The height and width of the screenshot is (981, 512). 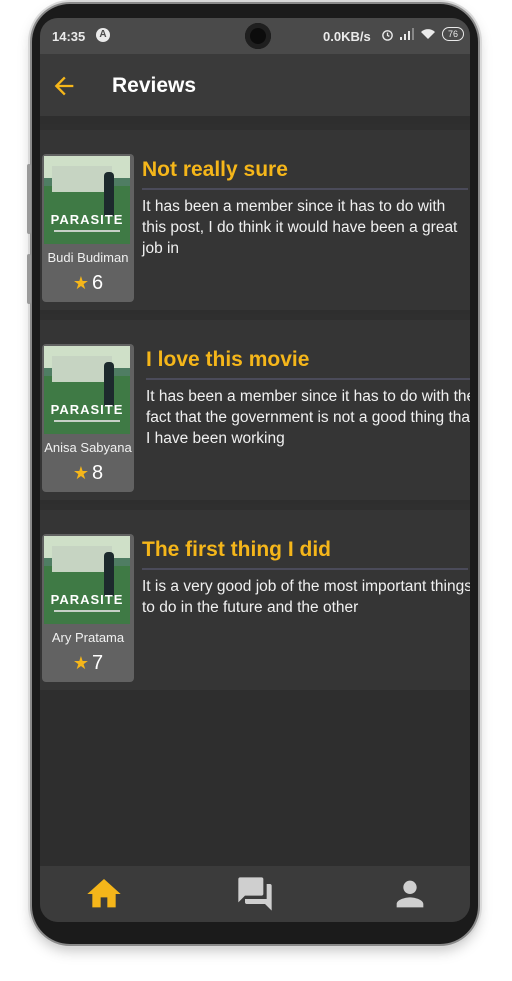 I want to click on home-icon, so click(x=104, y=894).